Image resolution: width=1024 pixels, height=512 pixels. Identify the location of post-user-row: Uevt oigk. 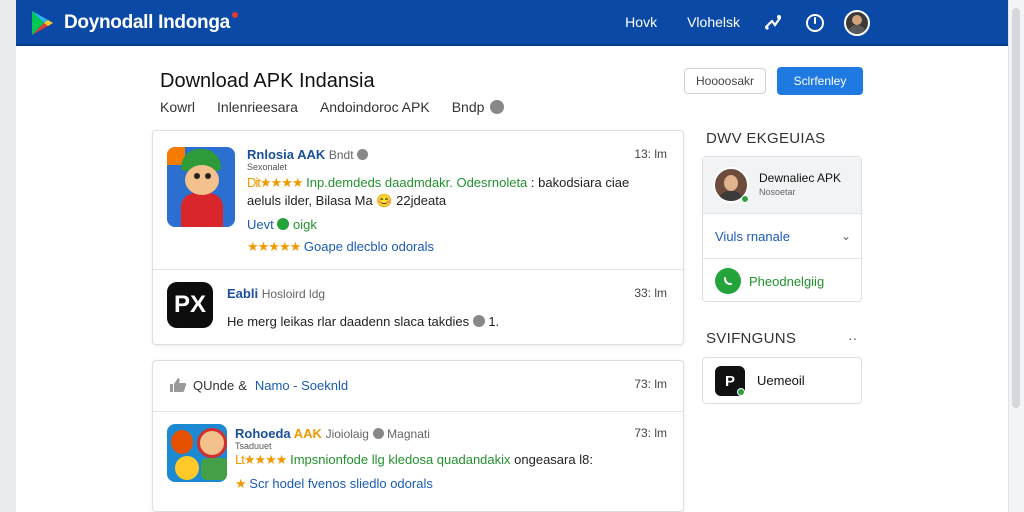
(282, 224).